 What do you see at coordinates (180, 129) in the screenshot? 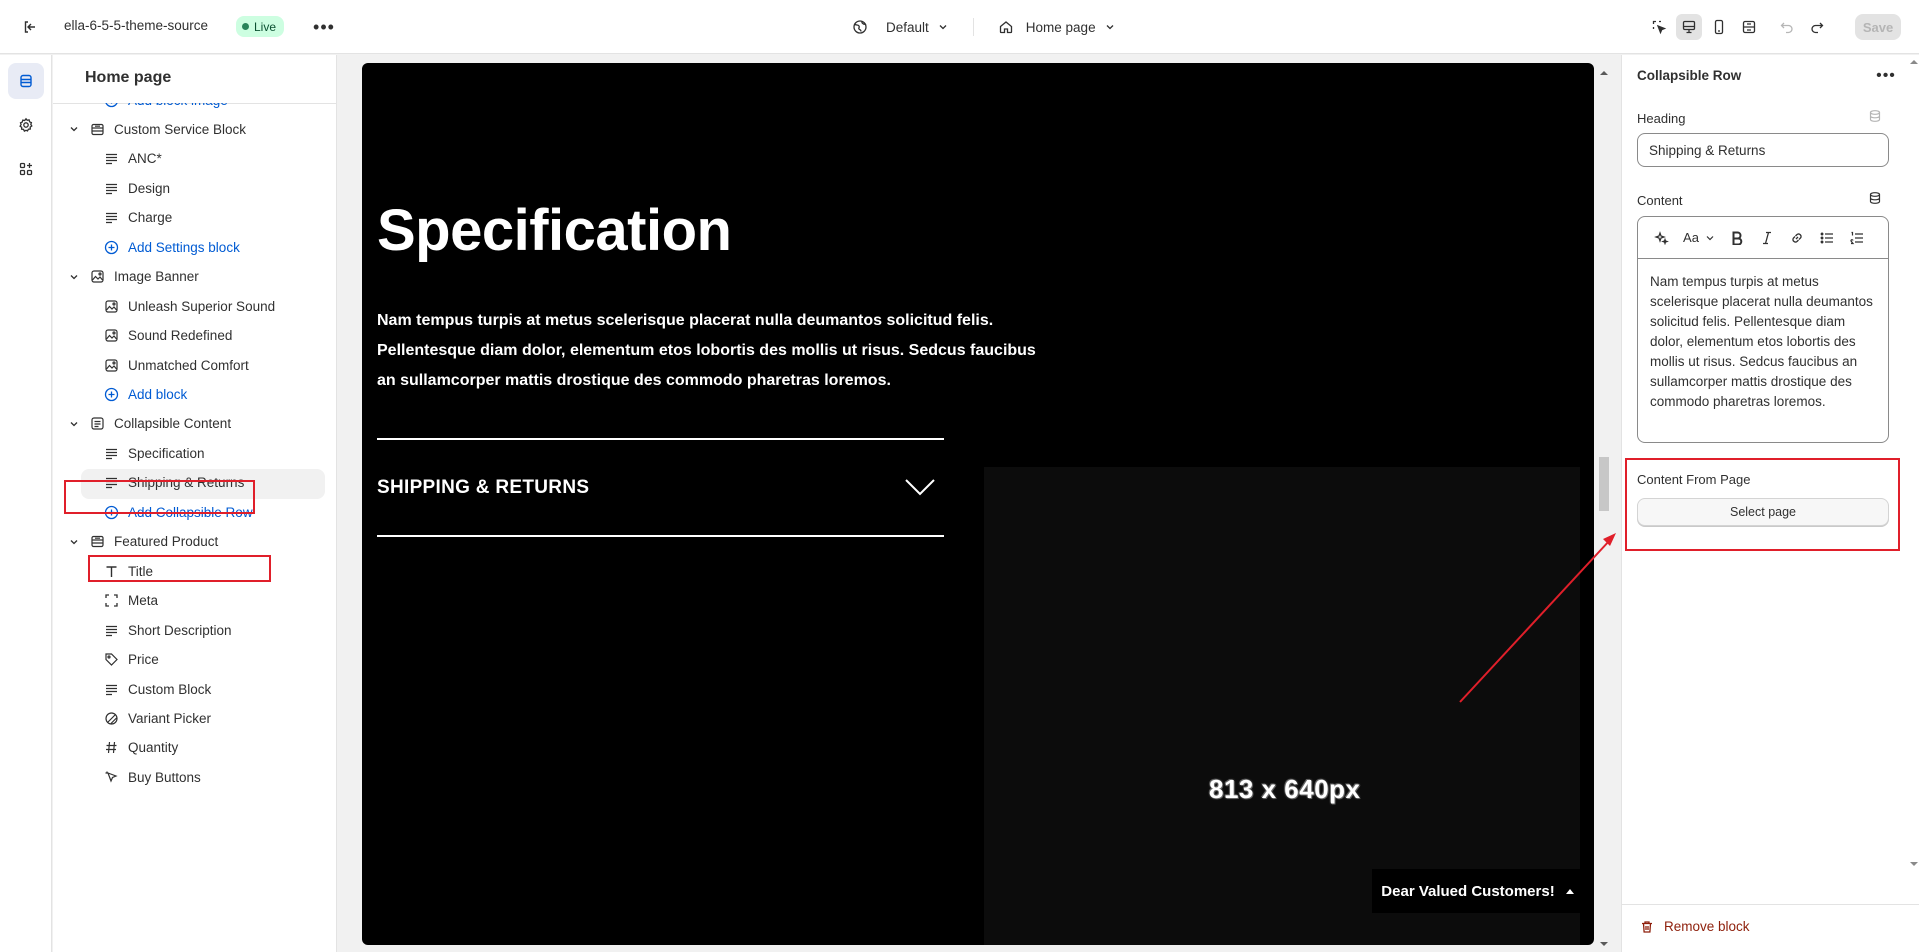
I see `row-label: Custom Service Block` at bounding box center [180, 129].